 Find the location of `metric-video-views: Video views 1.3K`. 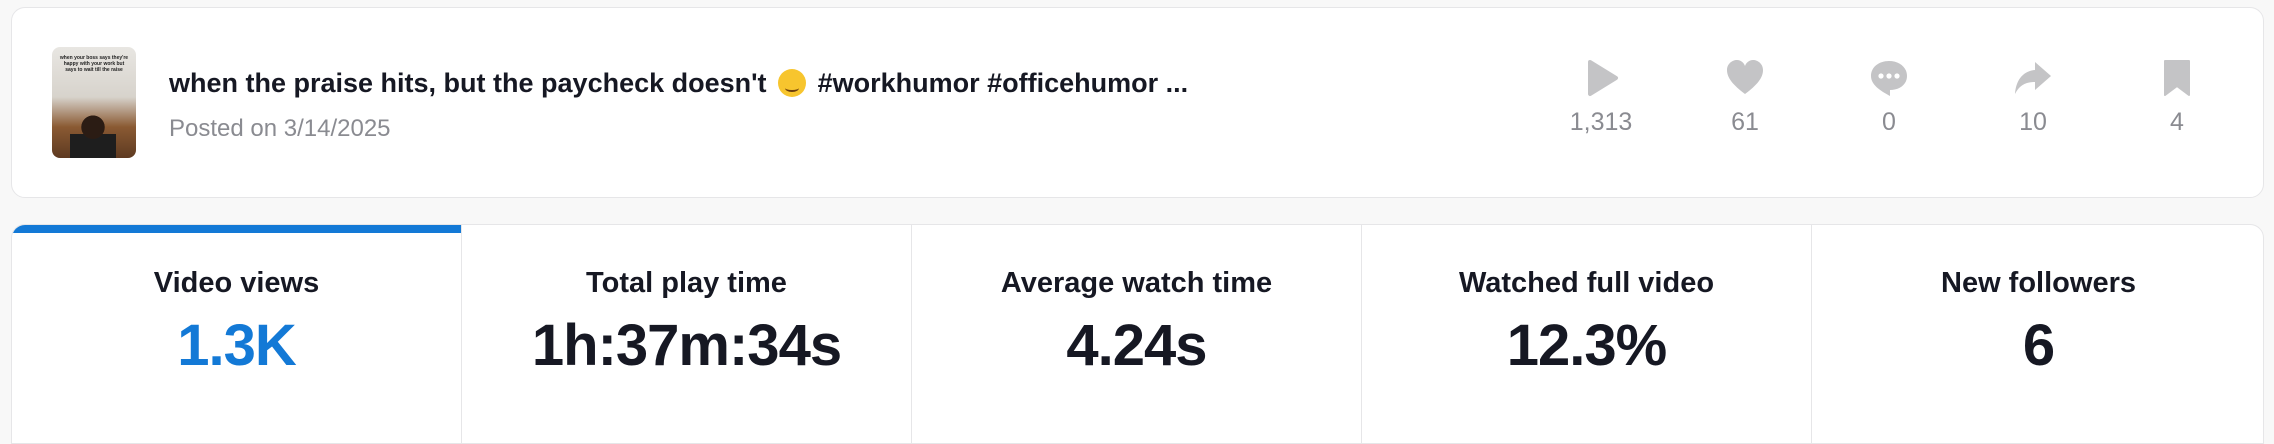

metric-video-views: Video views 1.3K is located at coordinates (237, 334).